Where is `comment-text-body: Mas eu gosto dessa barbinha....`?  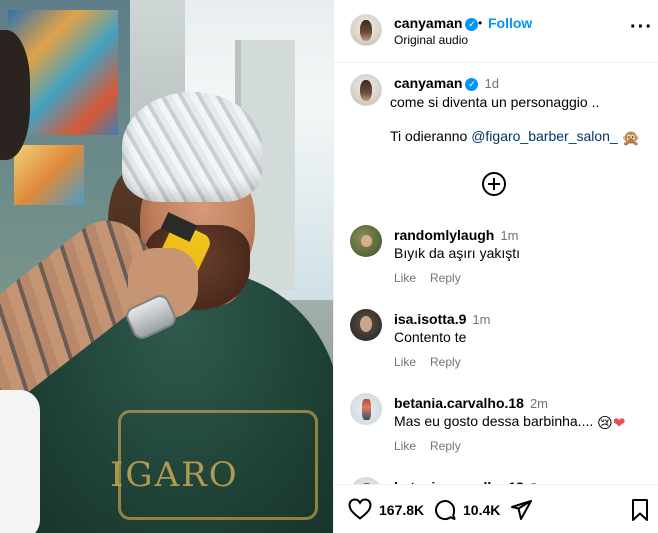 comment-text-body: Mas eu gosto dessa barbinha.... is located at coordinates (494, 421).